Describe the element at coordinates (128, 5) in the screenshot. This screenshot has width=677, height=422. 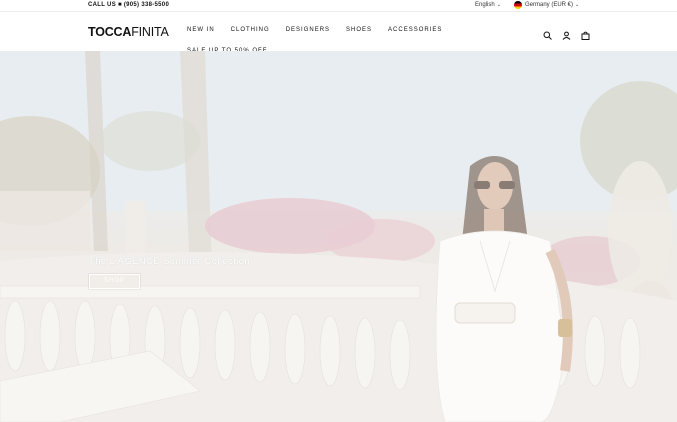
I see `call-us-link: CALL US ■ (905) 338-5500` at that location.